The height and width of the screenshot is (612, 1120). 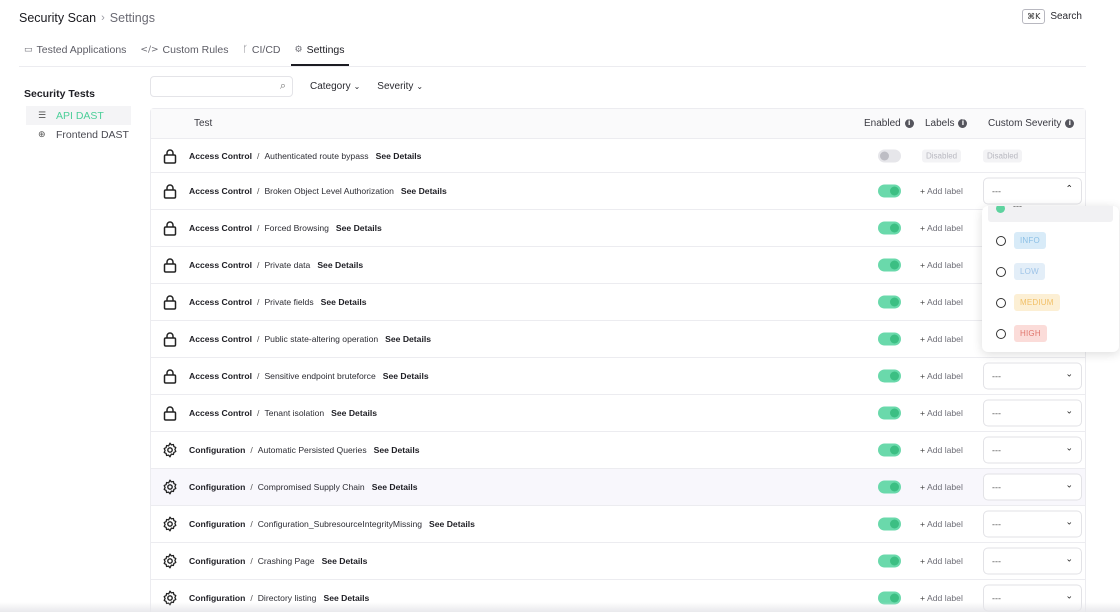 What do you see at coordinates (319, 51) in the screenshot?
I see `tab-settings: ⚙ Settings` at bounding box center [319, 51].